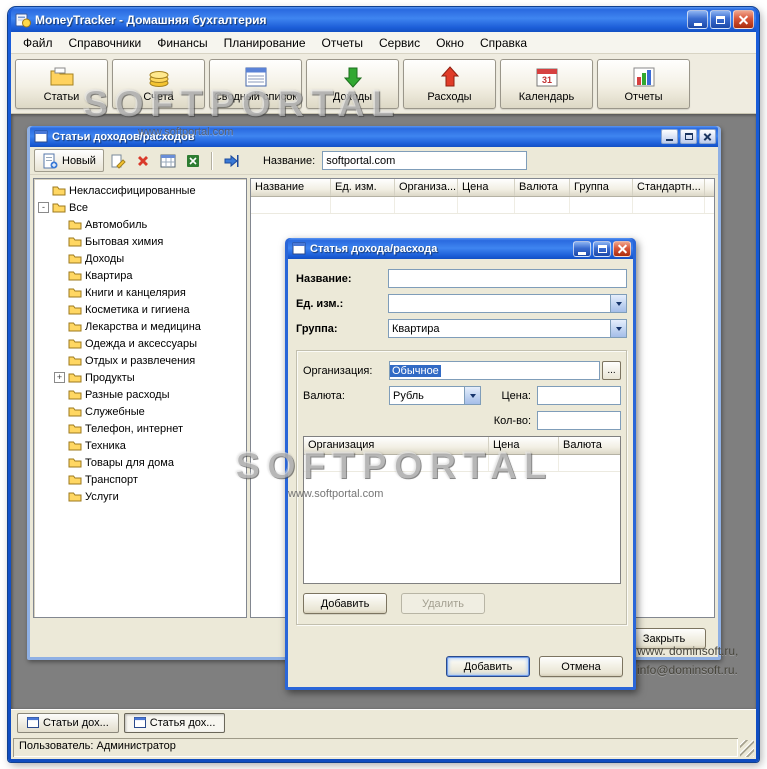 This screenshot has width=767, height=769. What do you see at coordinates (443, 603) in the screenshot?
I see `delete-organization-button: Удалить` at bounding box center [443, 603].